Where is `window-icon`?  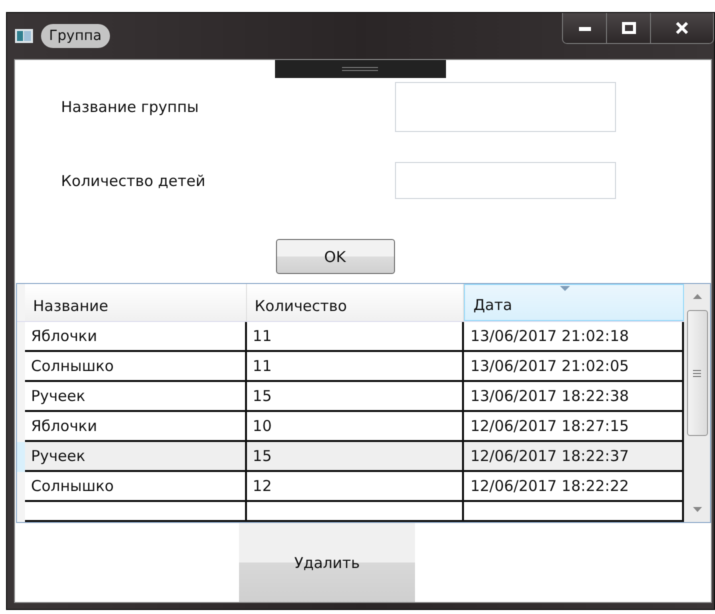
window-icon is located at coordinates (24, 36).